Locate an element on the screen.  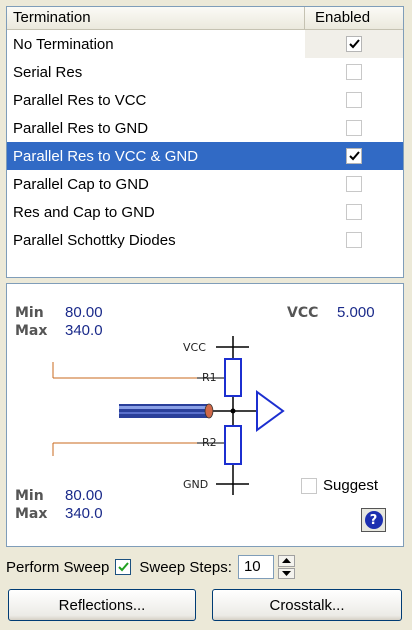
suggest-label: Suggest is located at coordinates (351, 485).